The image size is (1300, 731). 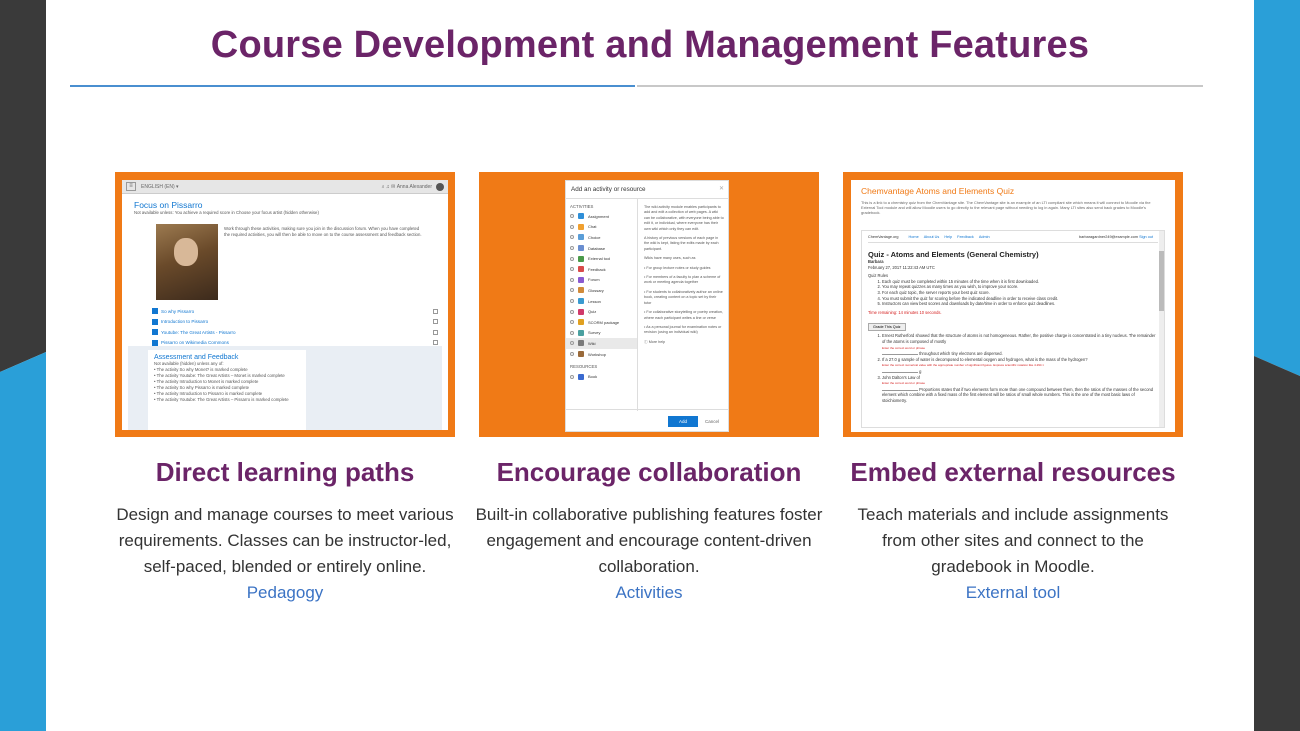 I want to click on activity-option: Assignment, so click(x=601, y=216).